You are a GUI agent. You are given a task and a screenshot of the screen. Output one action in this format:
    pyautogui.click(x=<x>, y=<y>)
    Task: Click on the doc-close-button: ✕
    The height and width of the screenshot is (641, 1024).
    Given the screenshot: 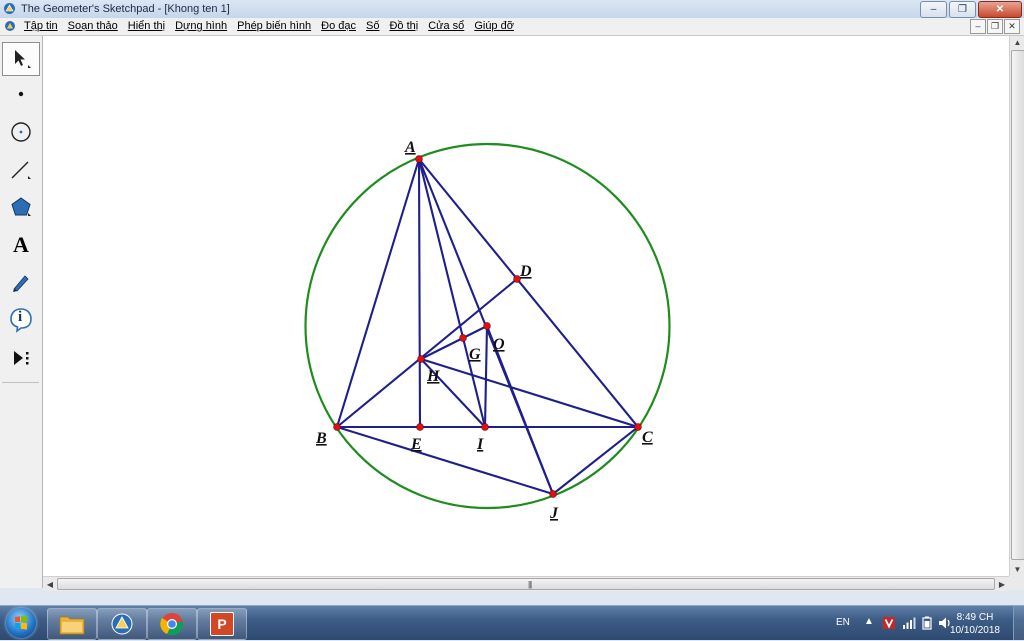 What is the action you would take?
    pyautogui.click(x=1012, y=26)
    